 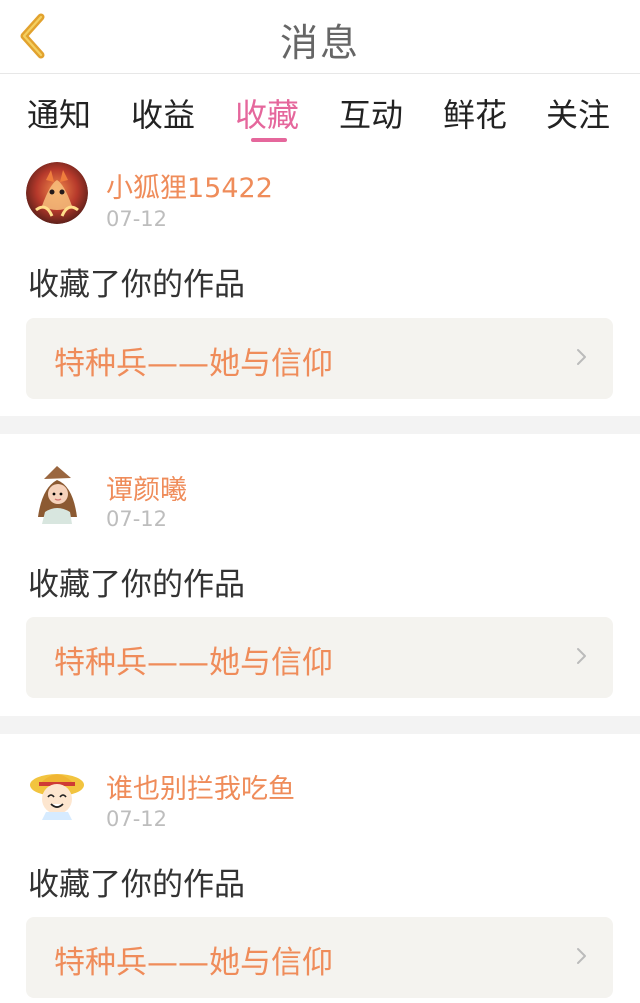 I want to click on fox-avatar-icon, so click(x=57, y=193).